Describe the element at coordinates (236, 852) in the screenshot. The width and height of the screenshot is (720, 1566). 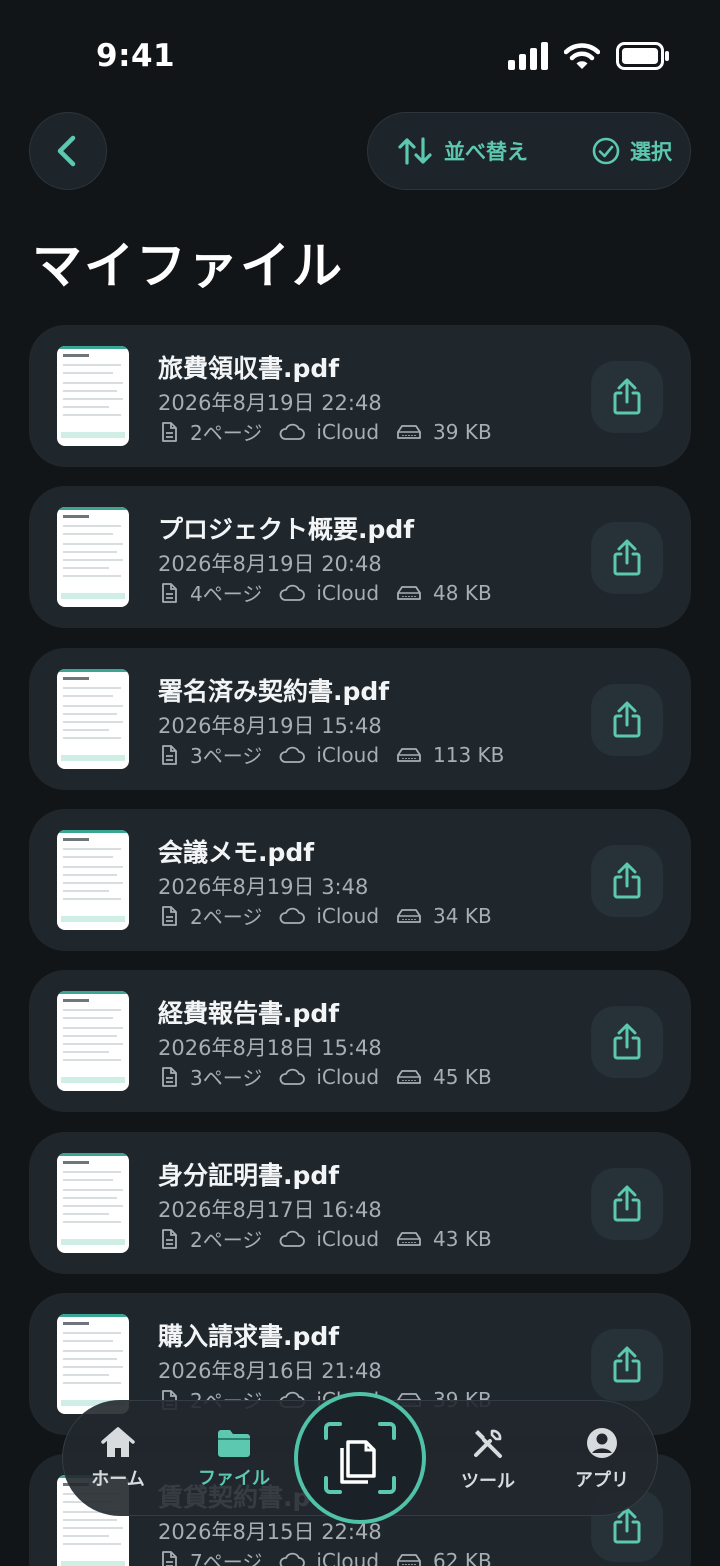
I see `file-name: 会議メモ.pdf` at that location.